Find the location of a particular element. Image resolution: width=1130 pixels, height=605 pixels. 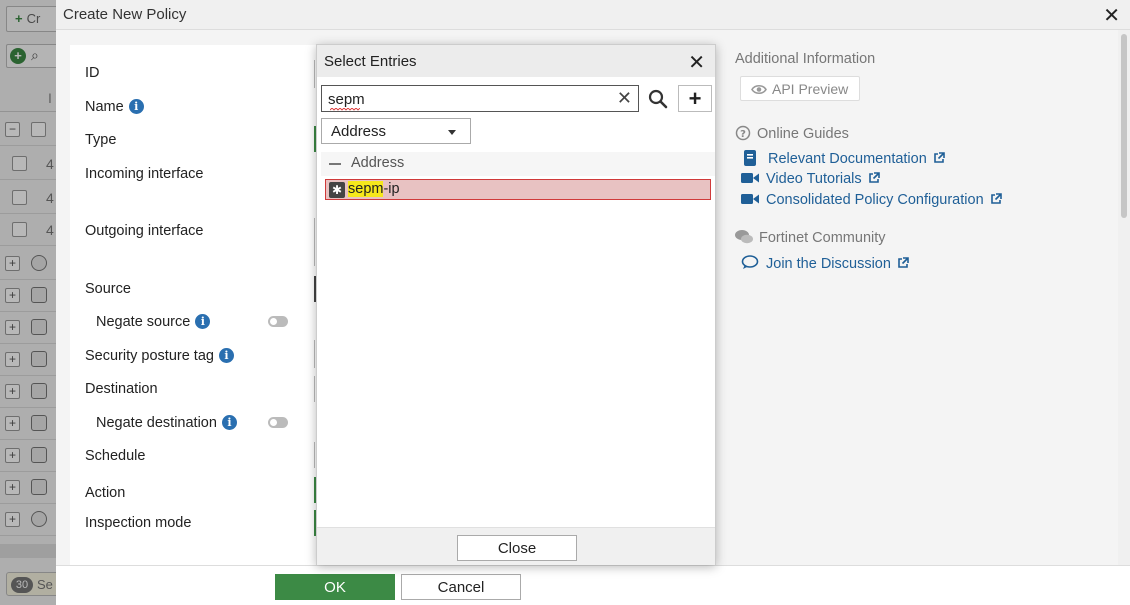

address-group-header: Address is located at coordinates (518, 164).